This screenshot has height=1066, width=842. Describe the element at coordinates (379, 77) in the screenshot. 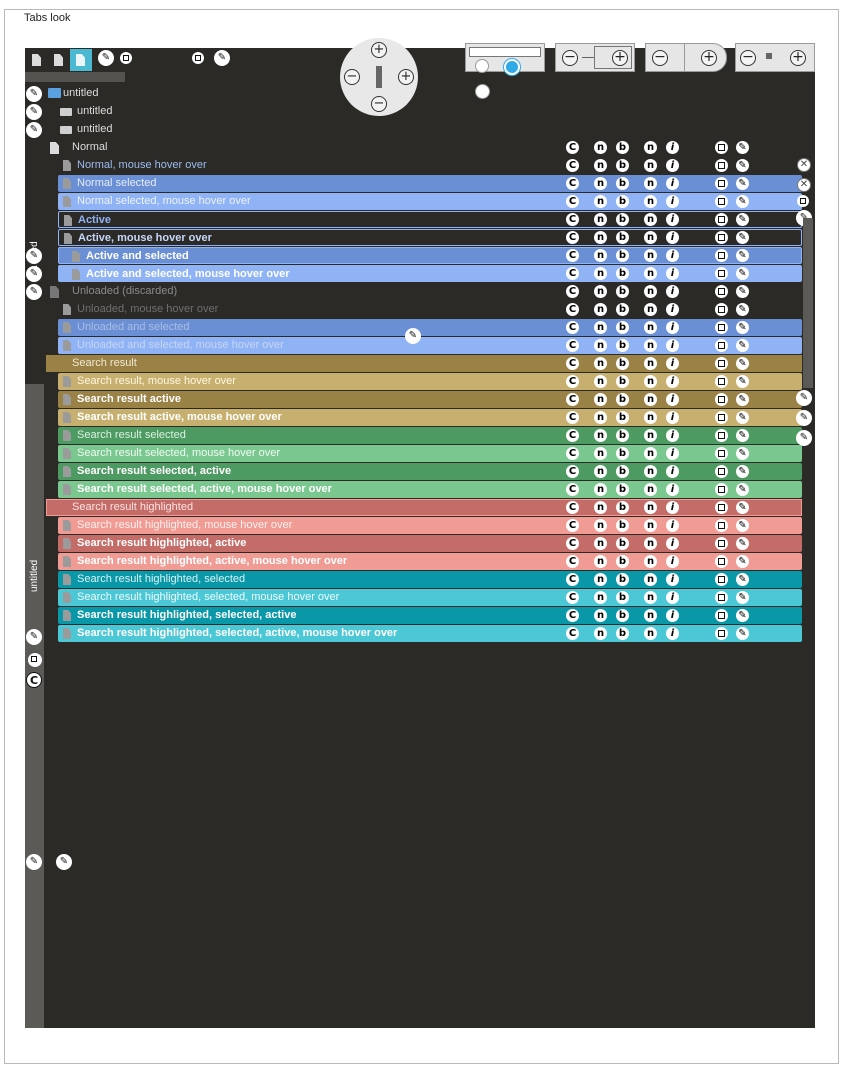

I see `zoom-slider-handle` at that location.